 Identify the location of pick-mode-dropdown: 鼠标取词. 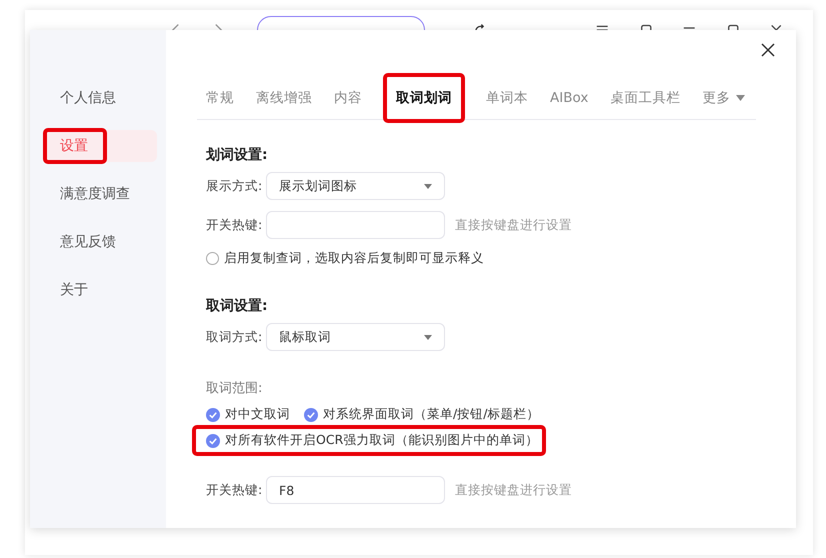
(355, 337).